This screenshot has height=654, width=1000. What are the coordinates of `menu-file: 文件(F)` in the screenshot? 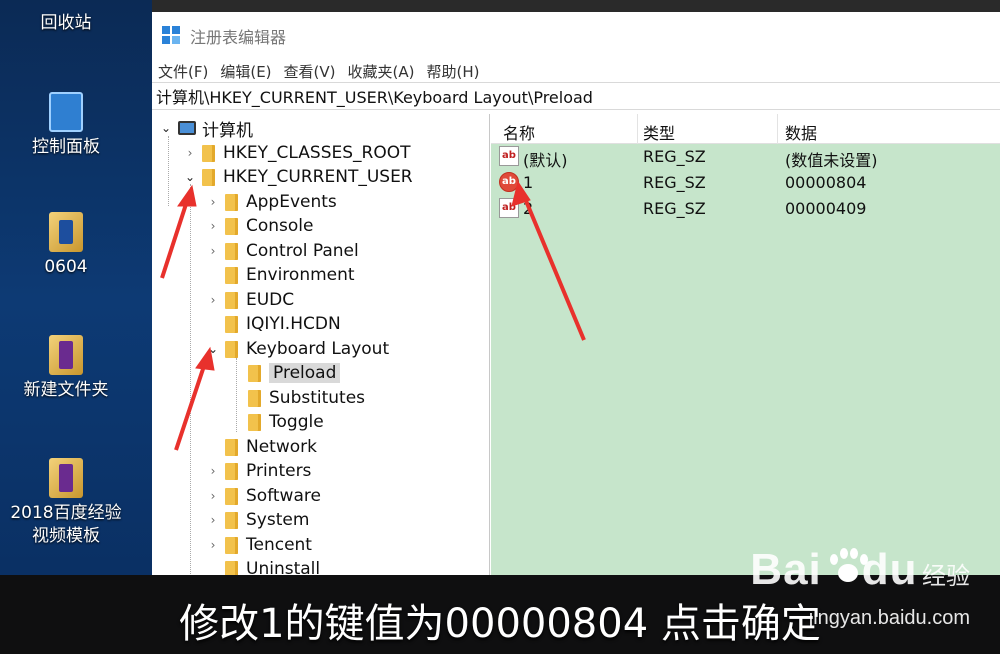 It's located at (183, 71).